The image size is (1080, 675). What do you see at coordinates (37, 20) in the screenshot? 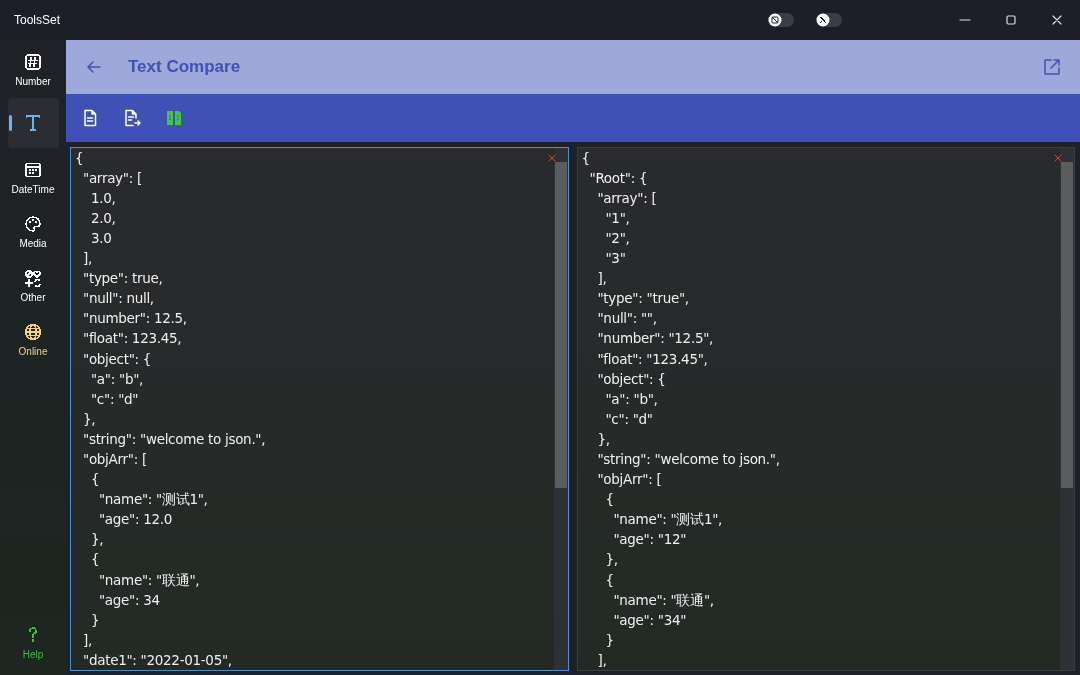
I see `app-title: ToolsSet` at bounding box center [37, 20].